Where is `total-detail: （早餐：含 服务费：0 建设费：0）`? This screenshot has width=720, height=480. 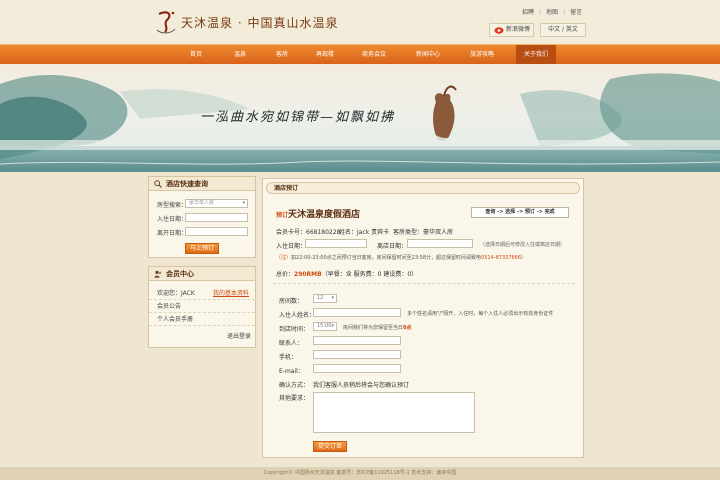
total-detail: （早餐：含 服务费：0 建设费：0） is located at coordinates (369, 274).